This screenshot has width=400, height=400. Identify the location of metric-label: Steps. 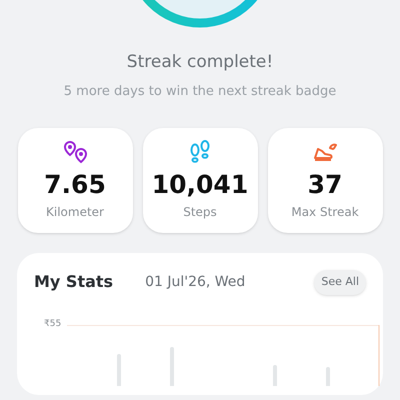
(200, 212).